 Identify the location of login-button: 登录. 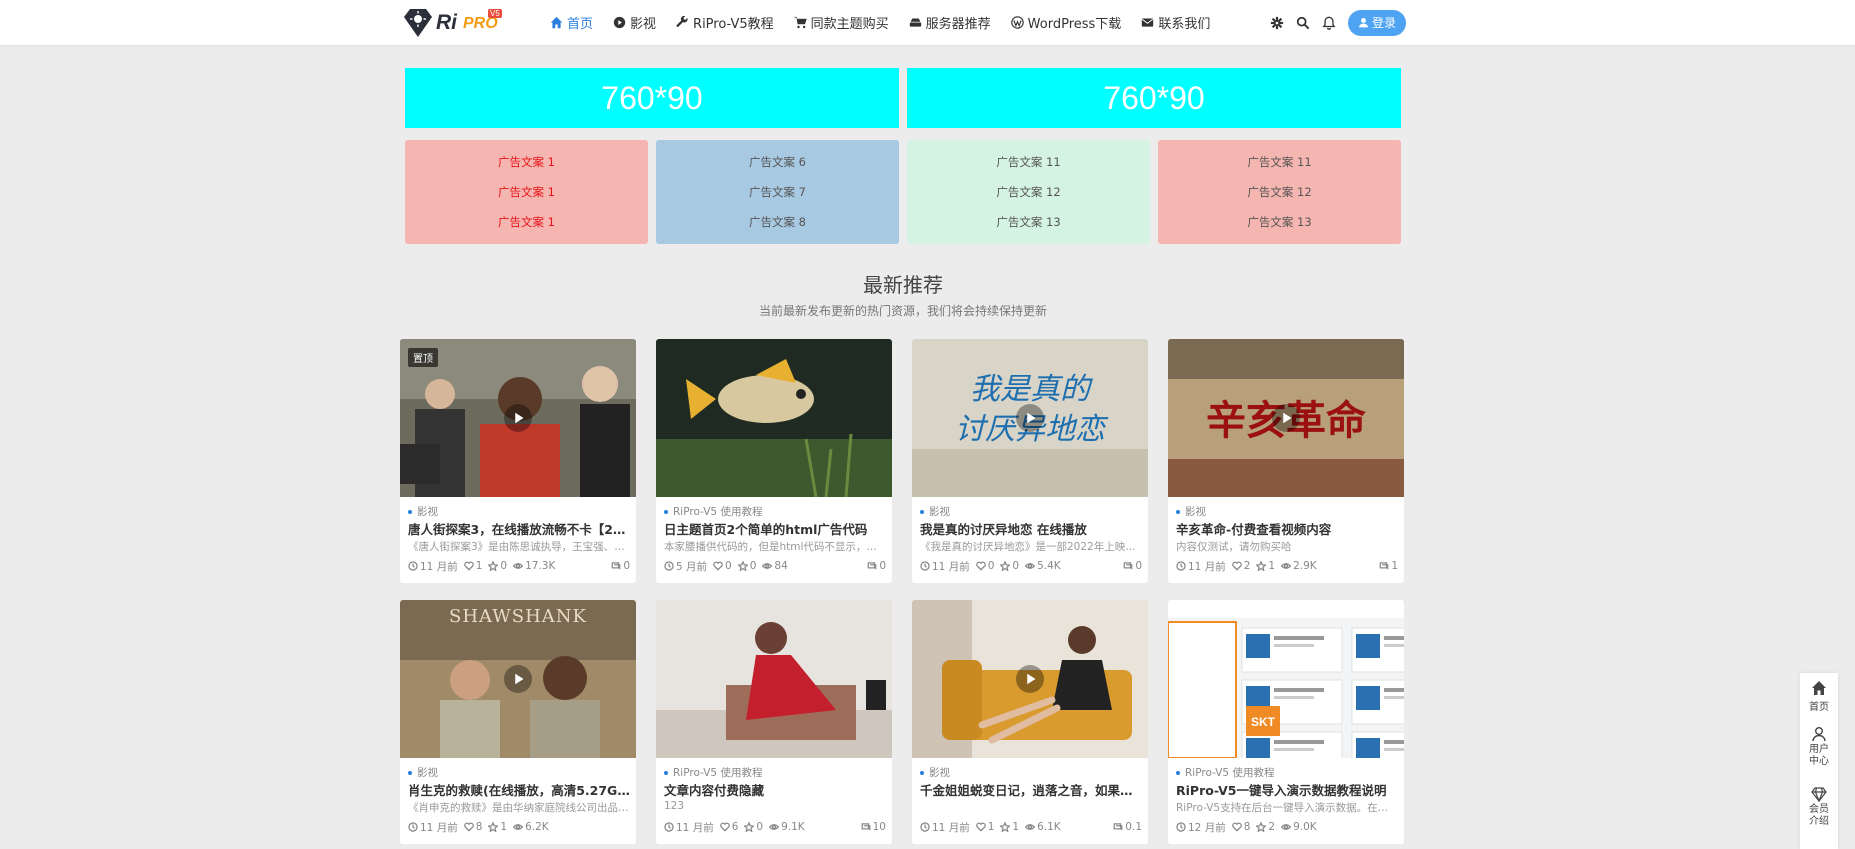
(1376, 22).